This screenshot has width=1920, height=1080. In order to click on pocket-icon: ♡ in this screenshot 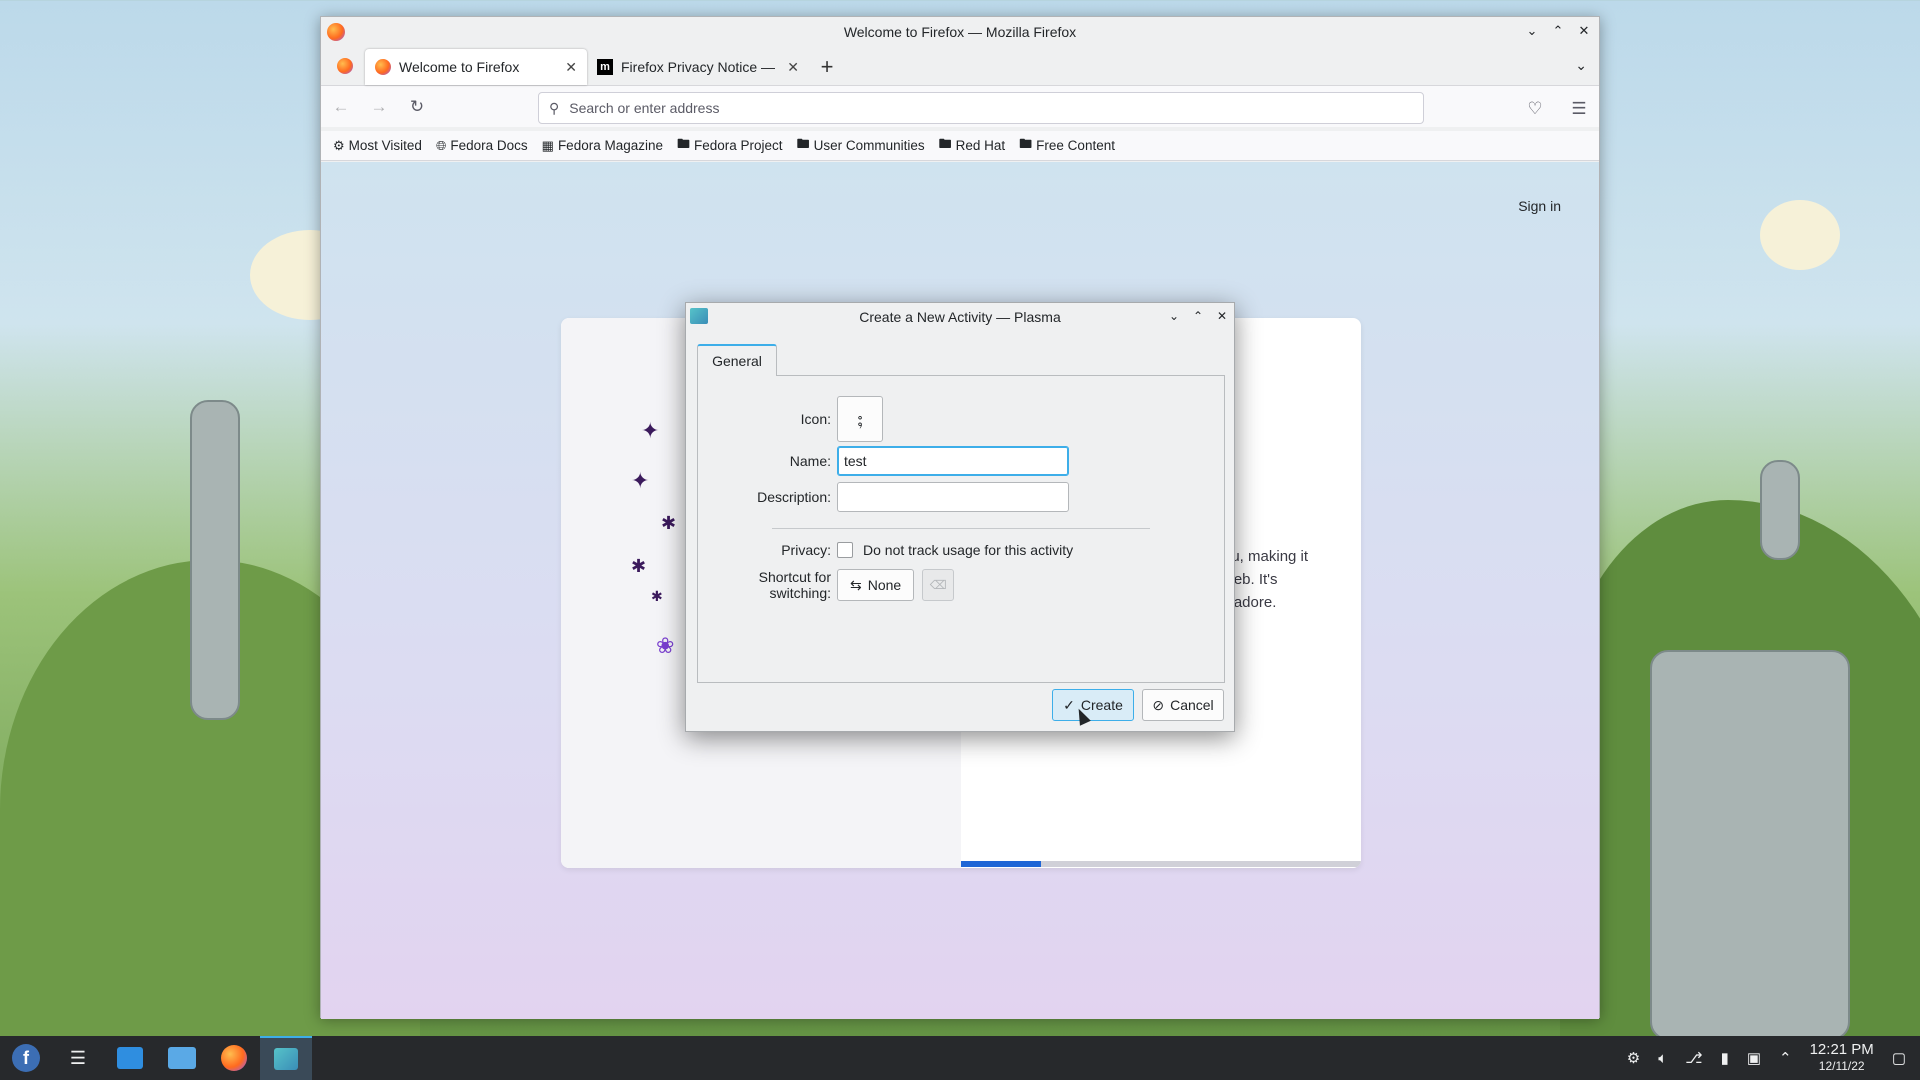, I will do `click(1535, 109)`.